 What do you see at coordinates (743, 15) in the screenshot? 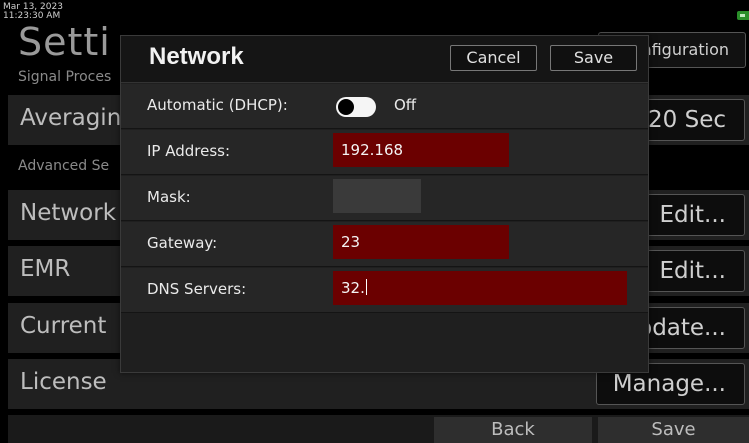
I see `battery-icon` at bounding box center [743, 15].